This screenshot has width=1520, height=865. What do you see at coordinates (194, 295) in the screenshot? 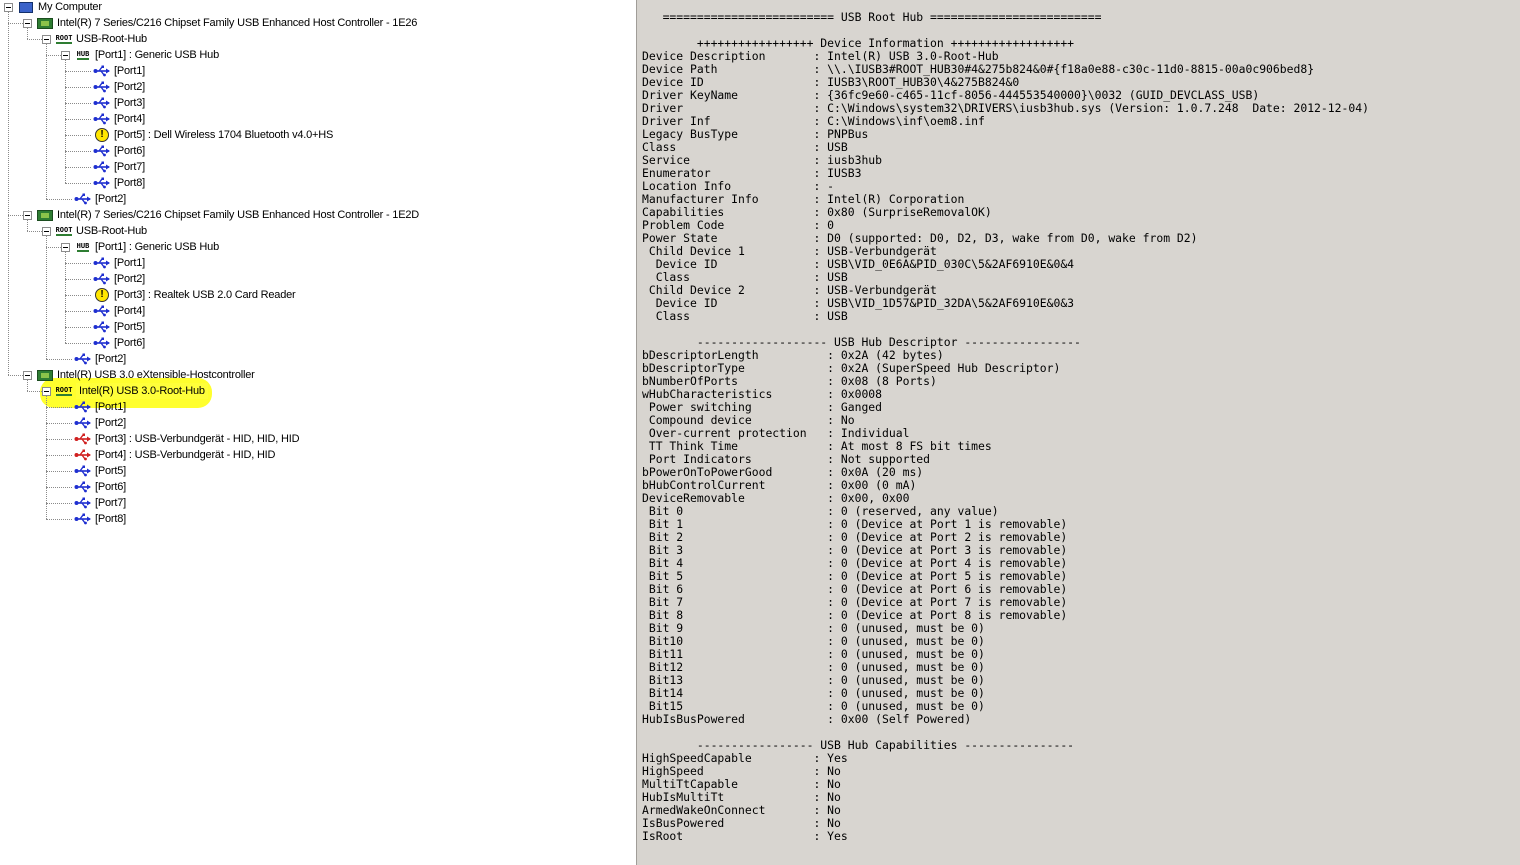
I see `tree-node: ! [Port3] : Realtek USB 2.0 Card Reader` at bounding box center [194, 295].